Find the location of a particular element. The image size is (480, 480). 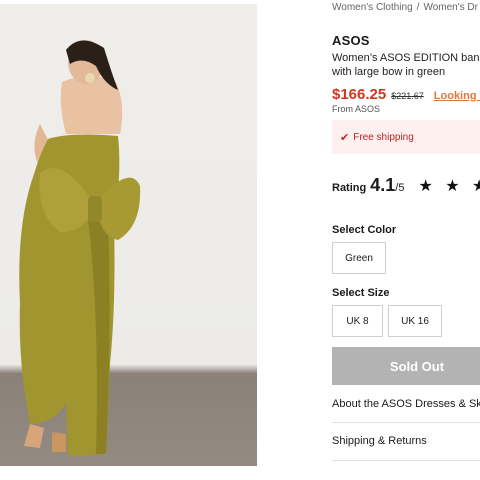

size-option-uk-16: UK 16 is located at coordinates (415, 321).